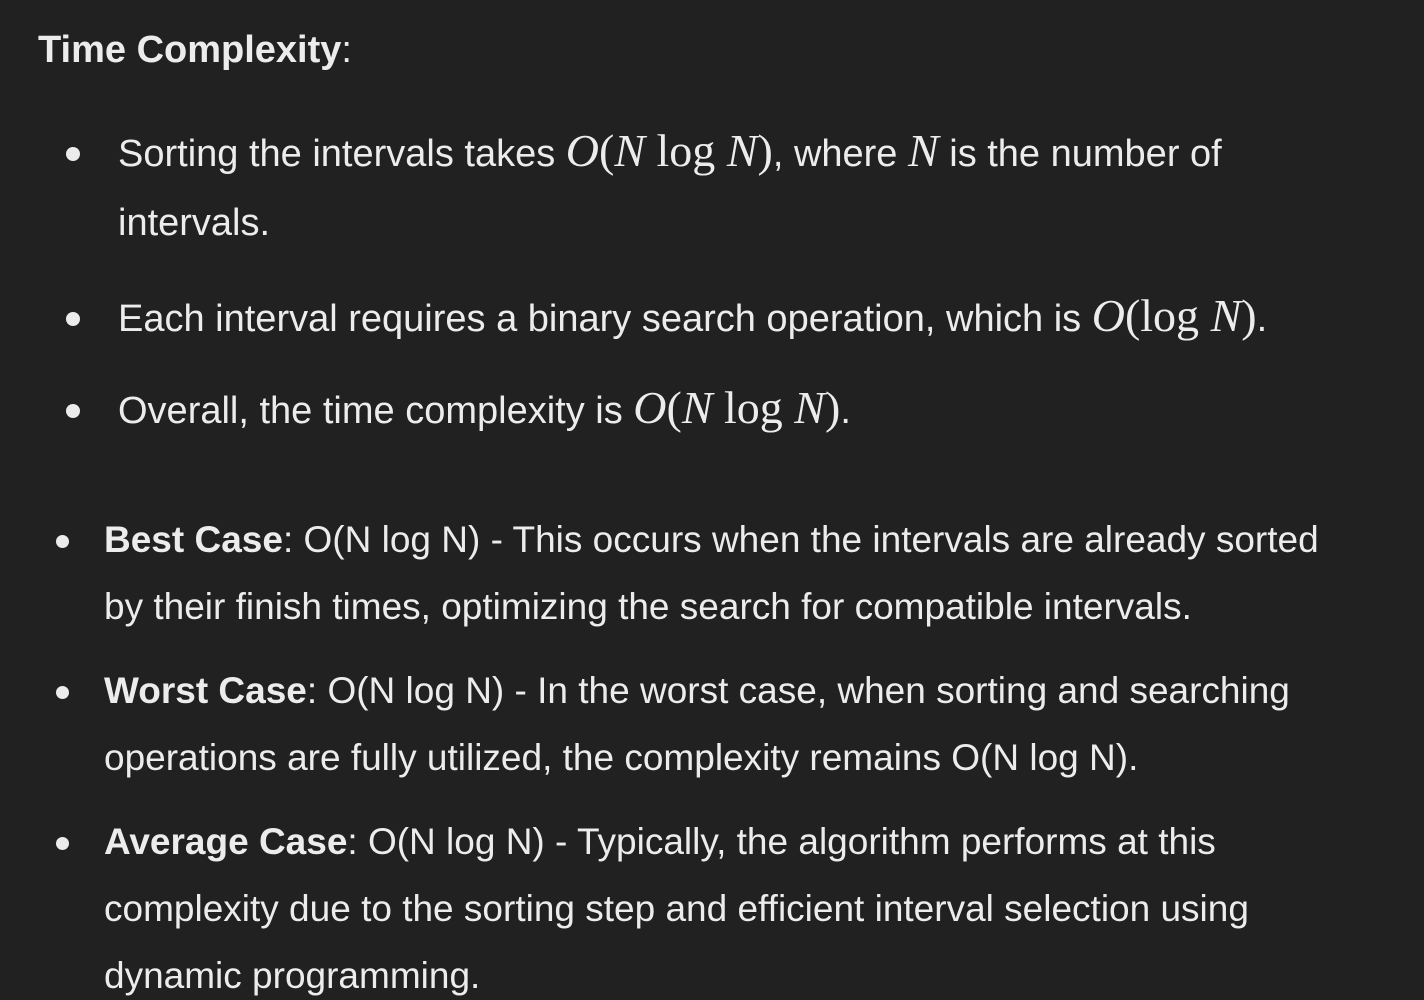 This screenshot has width=1424, height=1000. What do you see at coordinates (205, 690) in the screenshot?
I see `case-label: Worst Case` at bounding box center [205, 690].